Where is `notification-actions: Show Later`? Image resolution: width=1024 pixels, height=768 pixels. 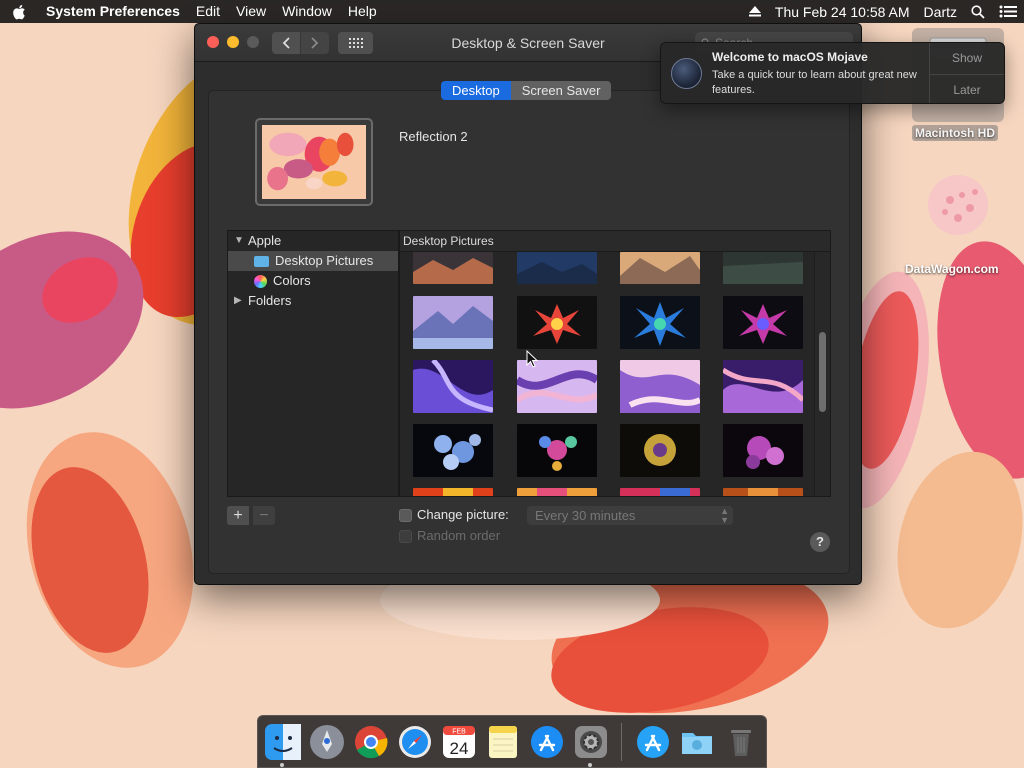 notification-actions: Show Later is located at coordinates (966, 73).